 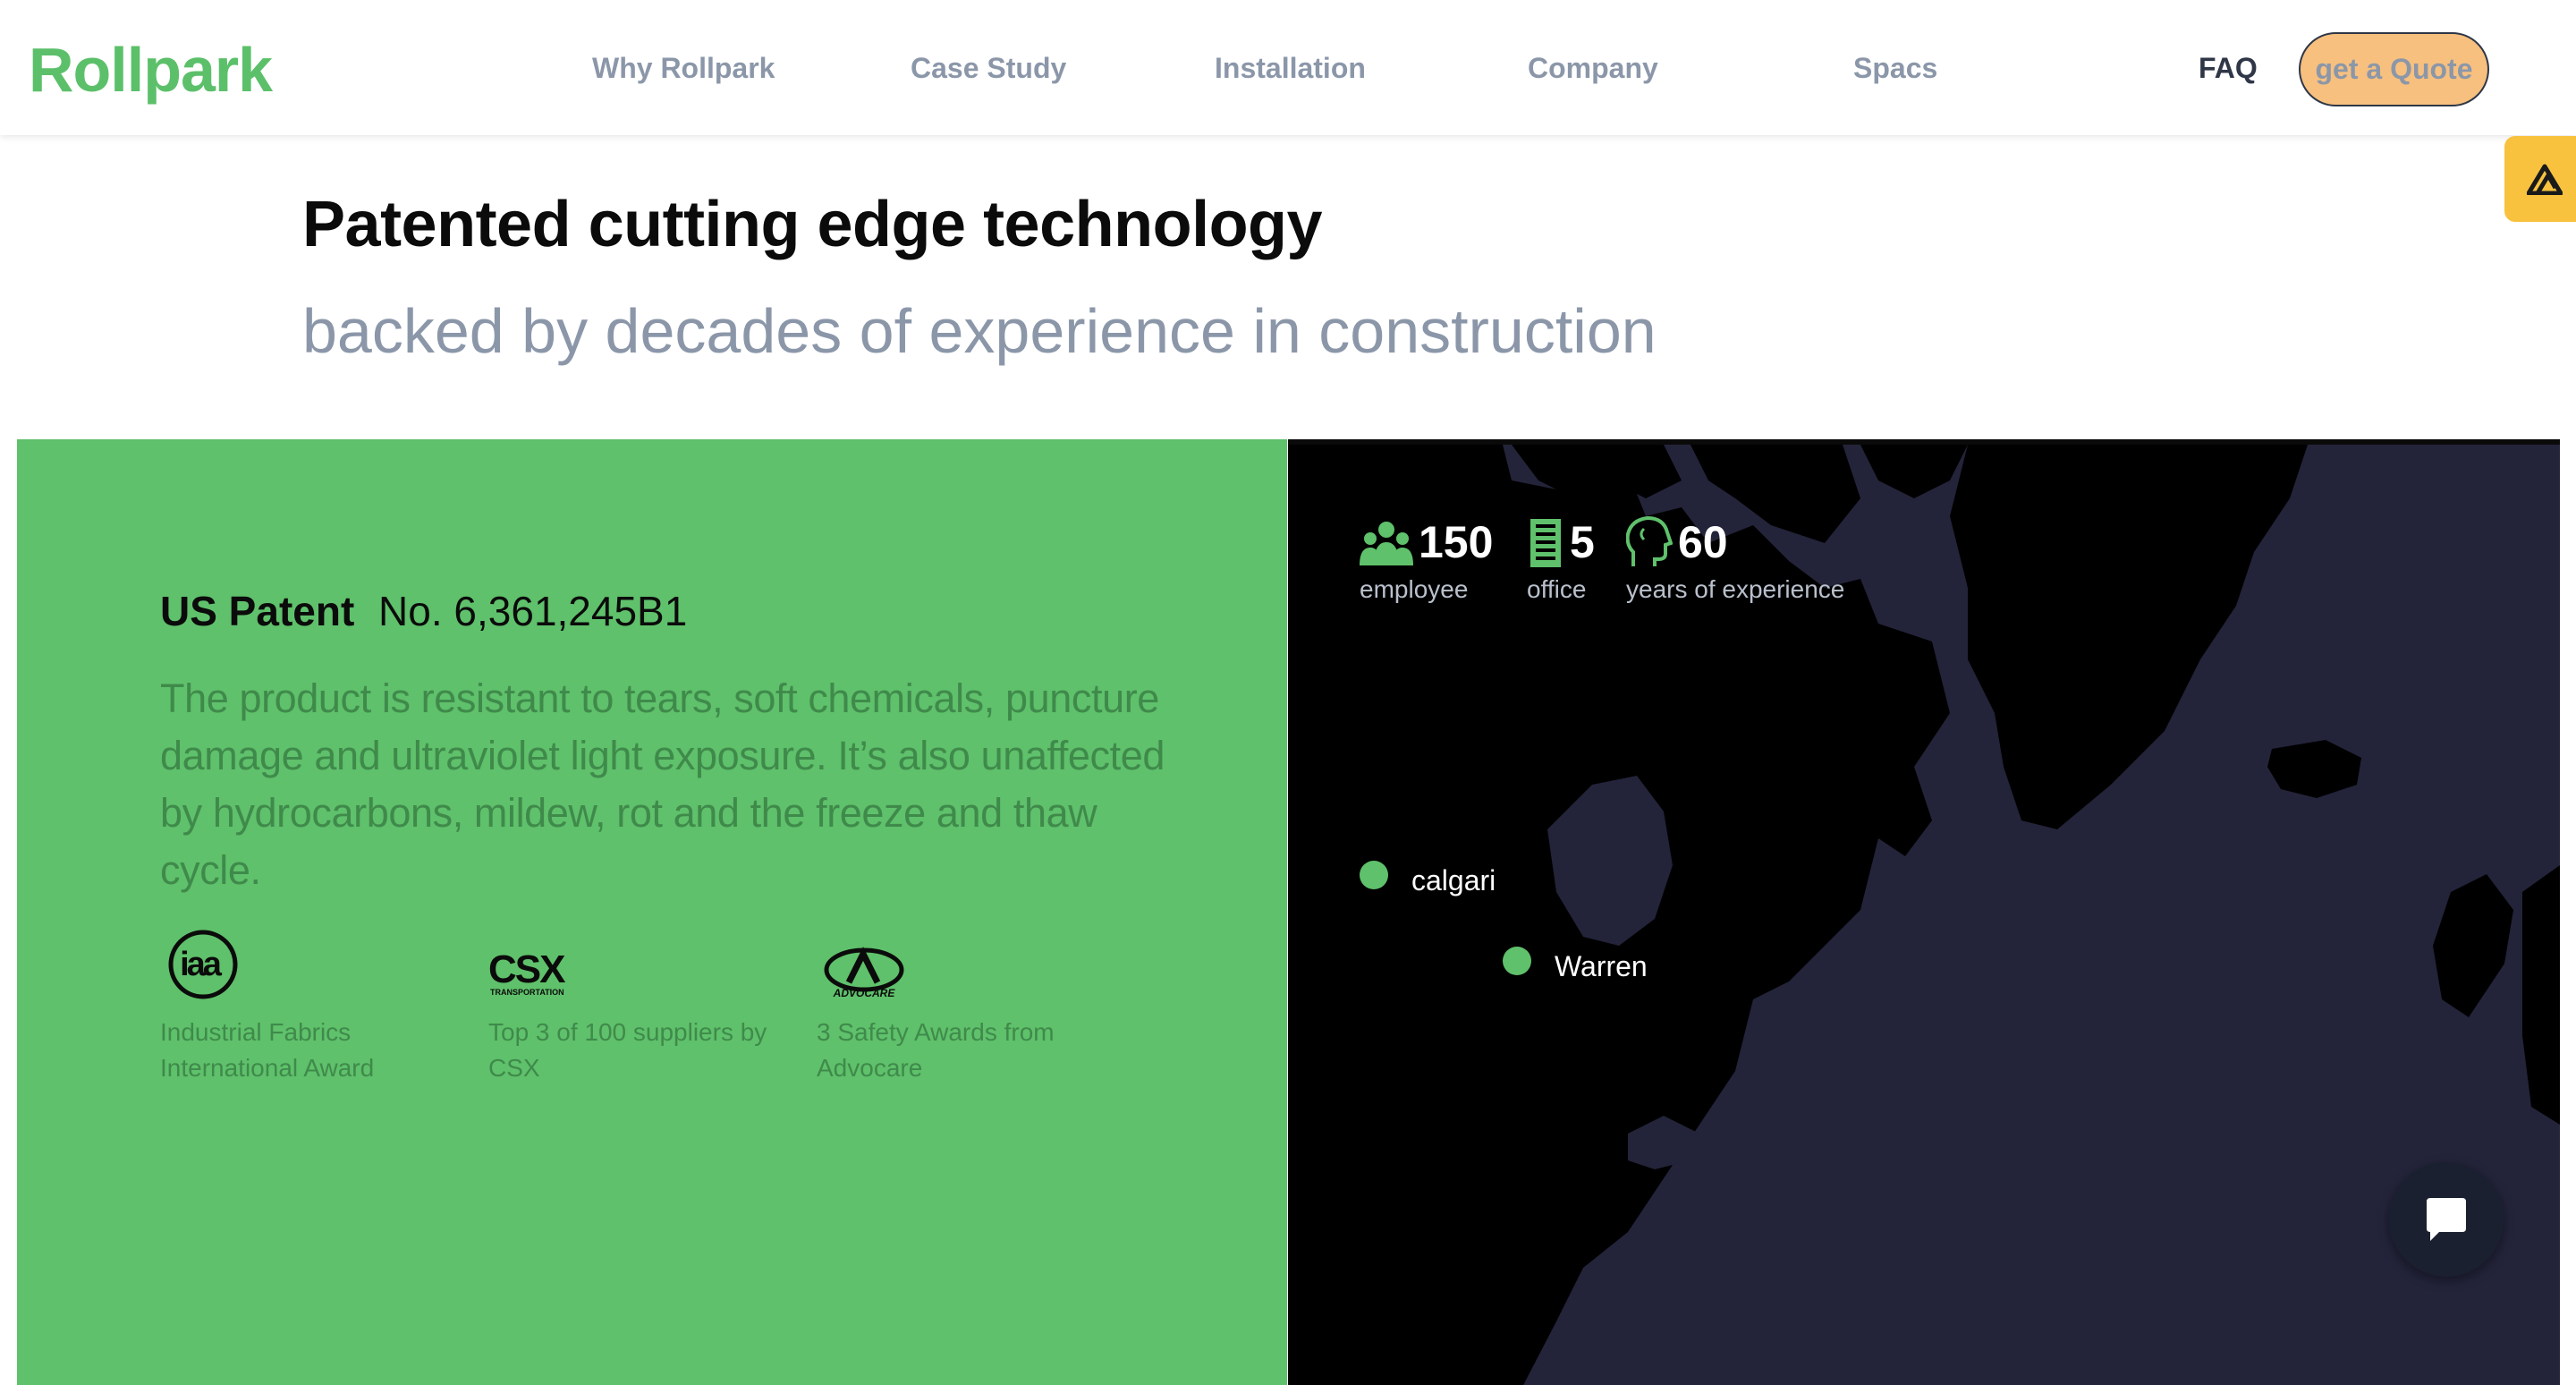 I want to click on side-widget-tab, so click(x=2540, y=179).